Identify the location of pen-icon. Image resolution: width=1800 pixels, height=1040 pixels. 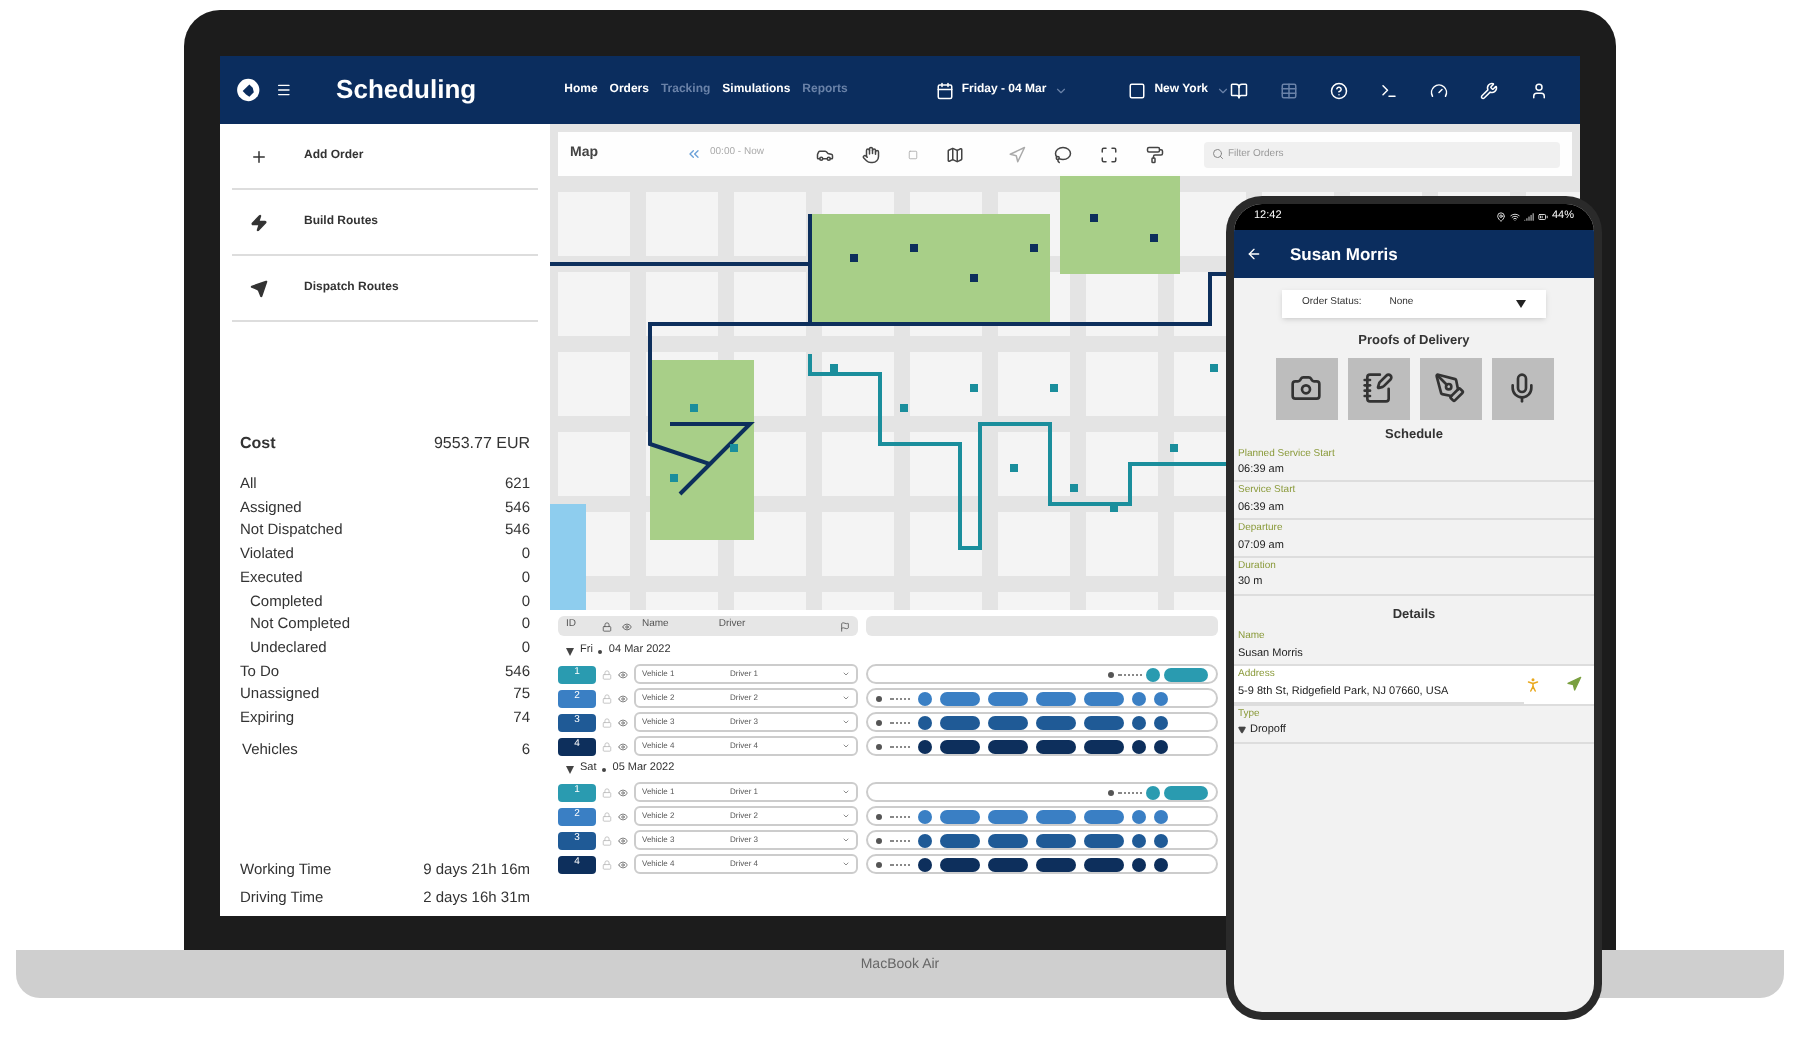
(1450, 388).